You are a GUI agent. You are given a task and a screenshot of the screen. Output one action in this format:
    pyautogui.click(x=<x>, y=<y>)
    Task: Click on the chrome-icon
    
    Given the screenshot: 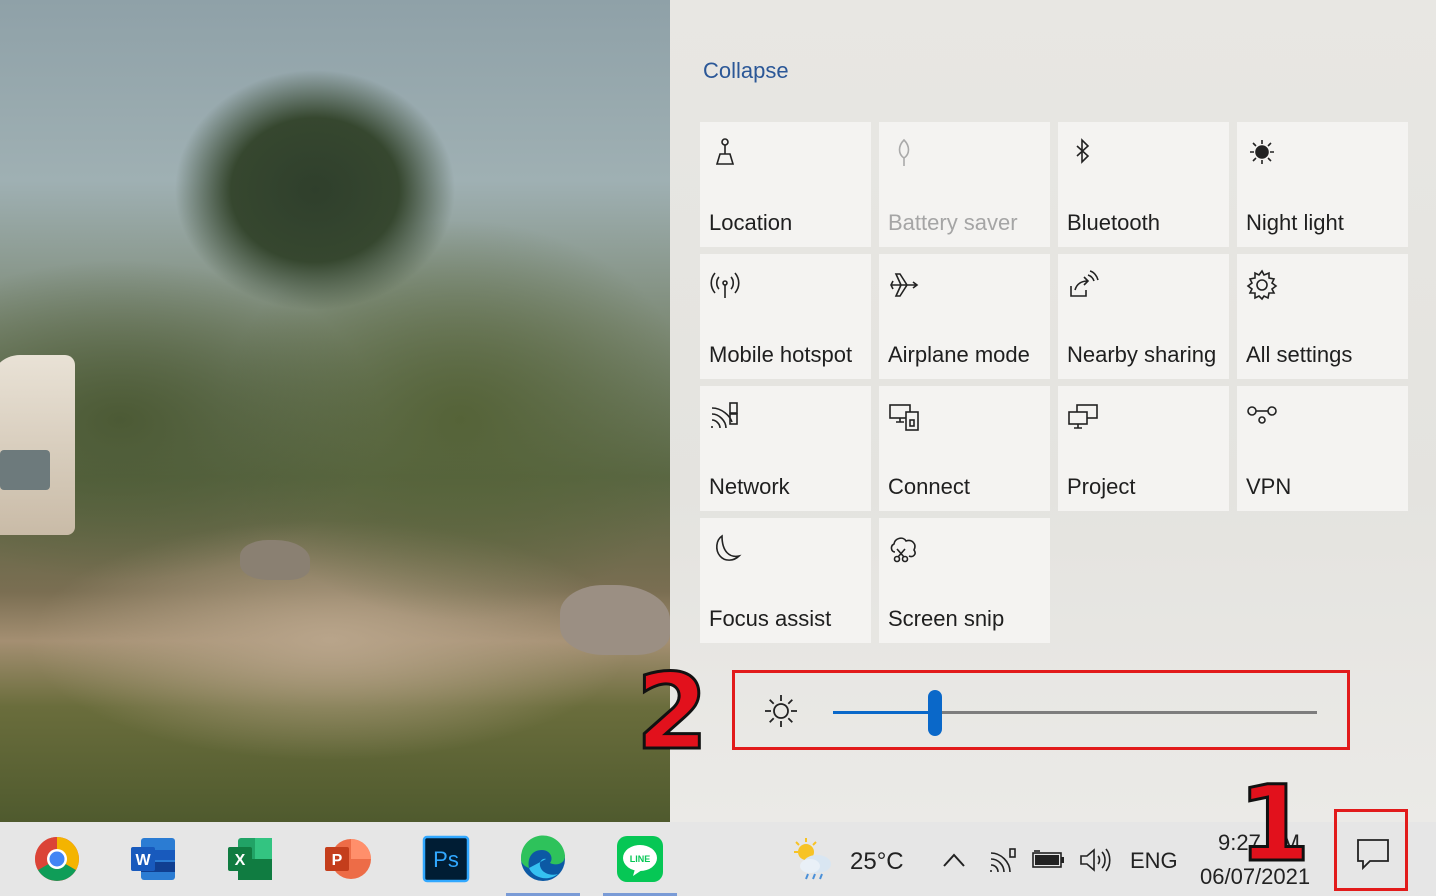 What is the action you would take?
    pyautogui.click(x=57, y=863)
    